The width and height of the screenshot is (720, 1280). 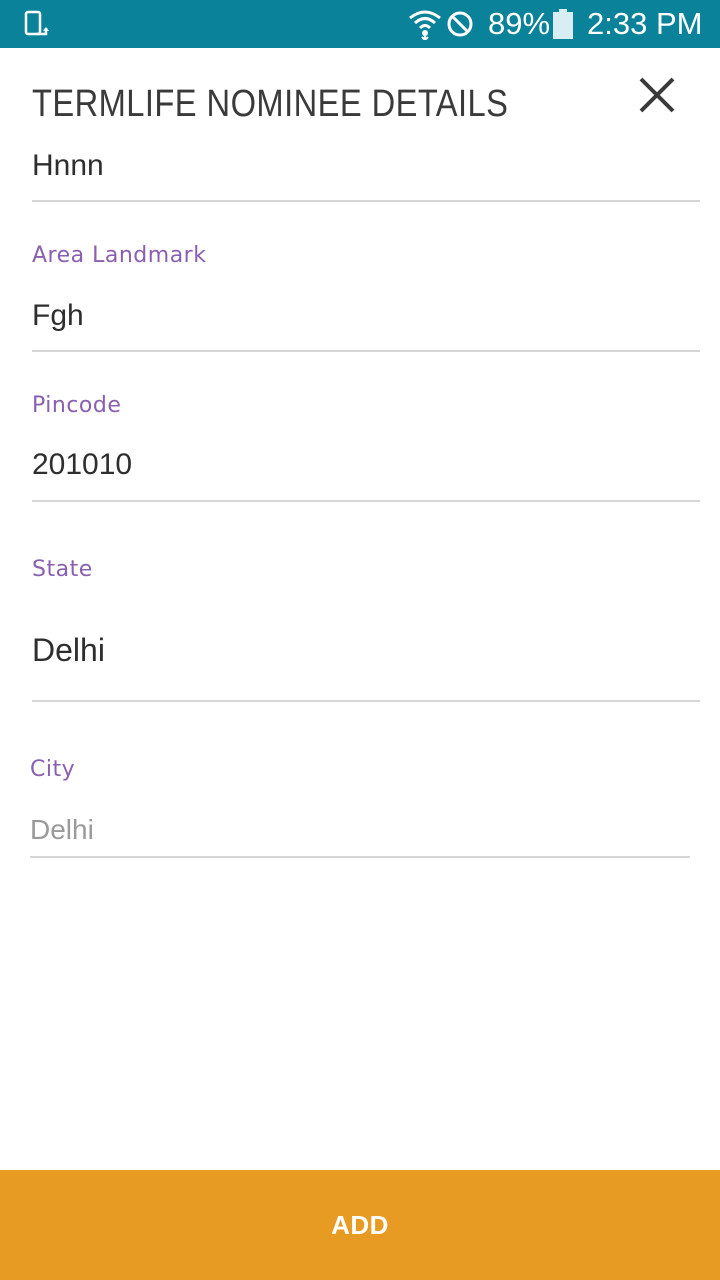 What do you see at coordinates (360, 1225) in the screenshot?
I see `add-button: ADD` at bounding box center [360, 1225].